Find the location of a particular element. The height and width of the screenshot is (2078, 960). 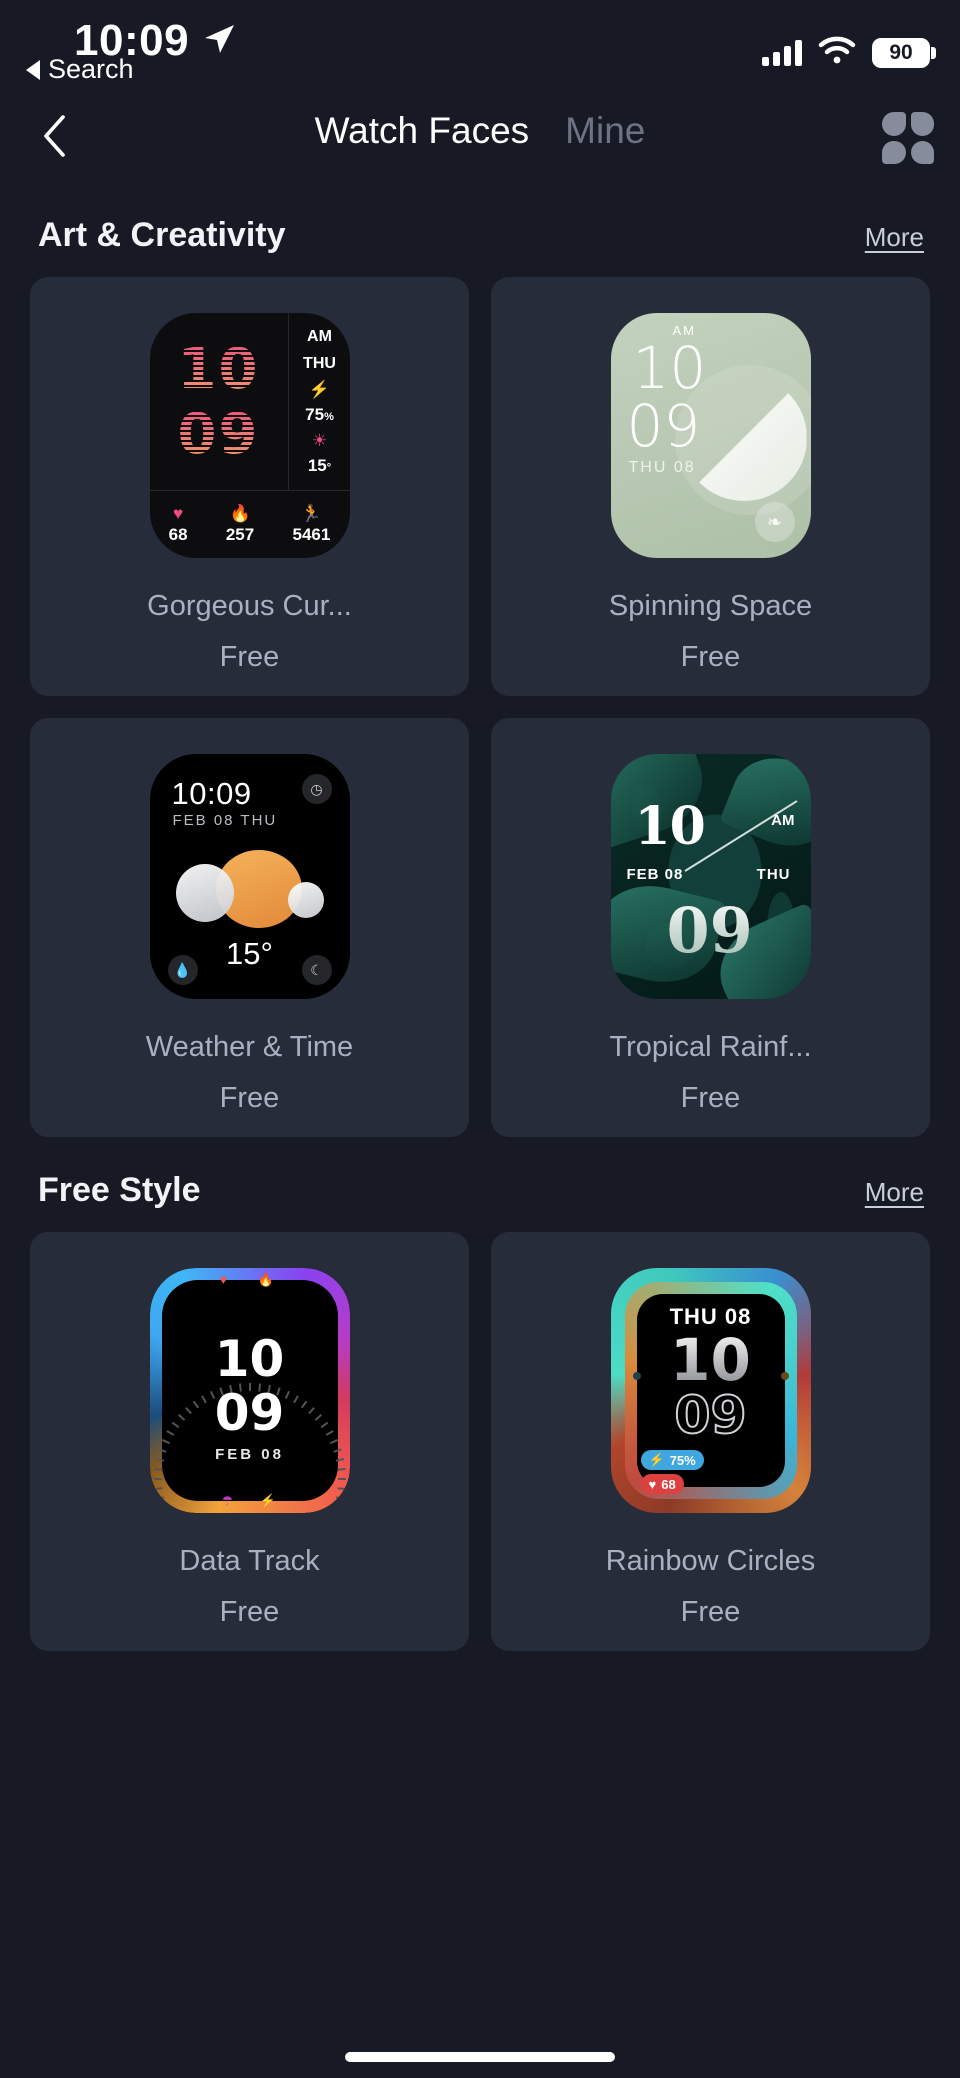

heart-icon: ♥ is located at coordinates (652, 1484).